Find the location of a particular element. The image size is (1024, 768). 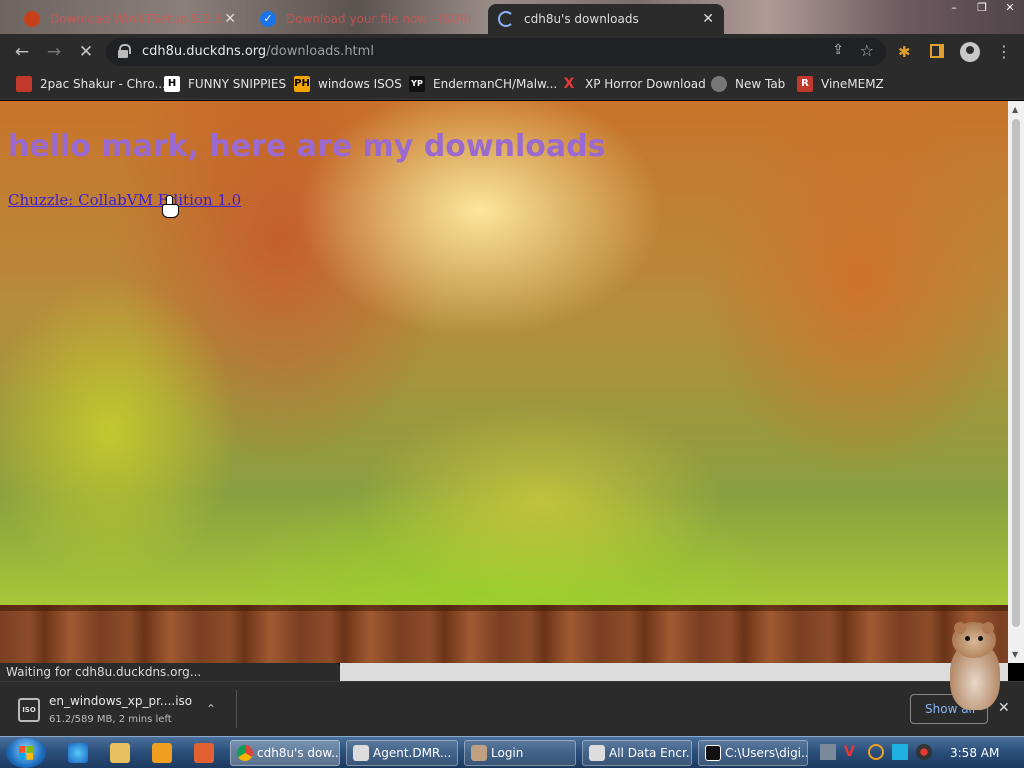

scroll-up-icon: ▲ is located at coordinates (1015, 109).